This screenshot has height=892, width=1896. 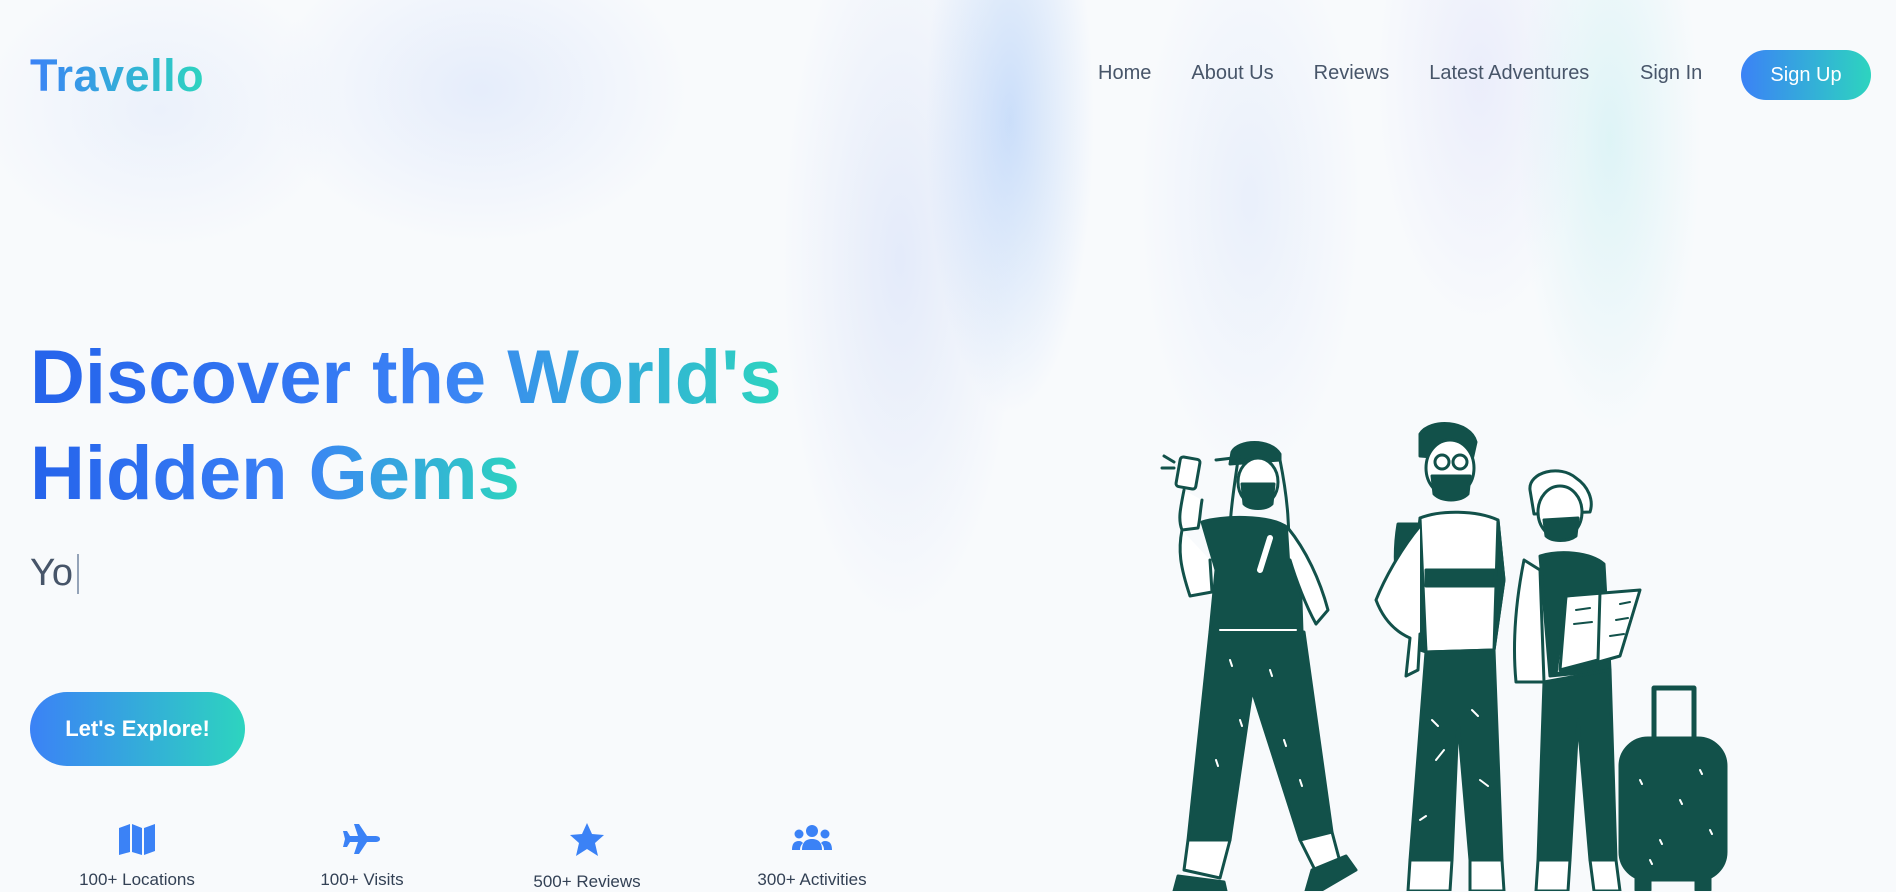 What do you see at coordinates (587, 839) in the screenshot?
I see `star-icon` at bounding box center [587, 839].